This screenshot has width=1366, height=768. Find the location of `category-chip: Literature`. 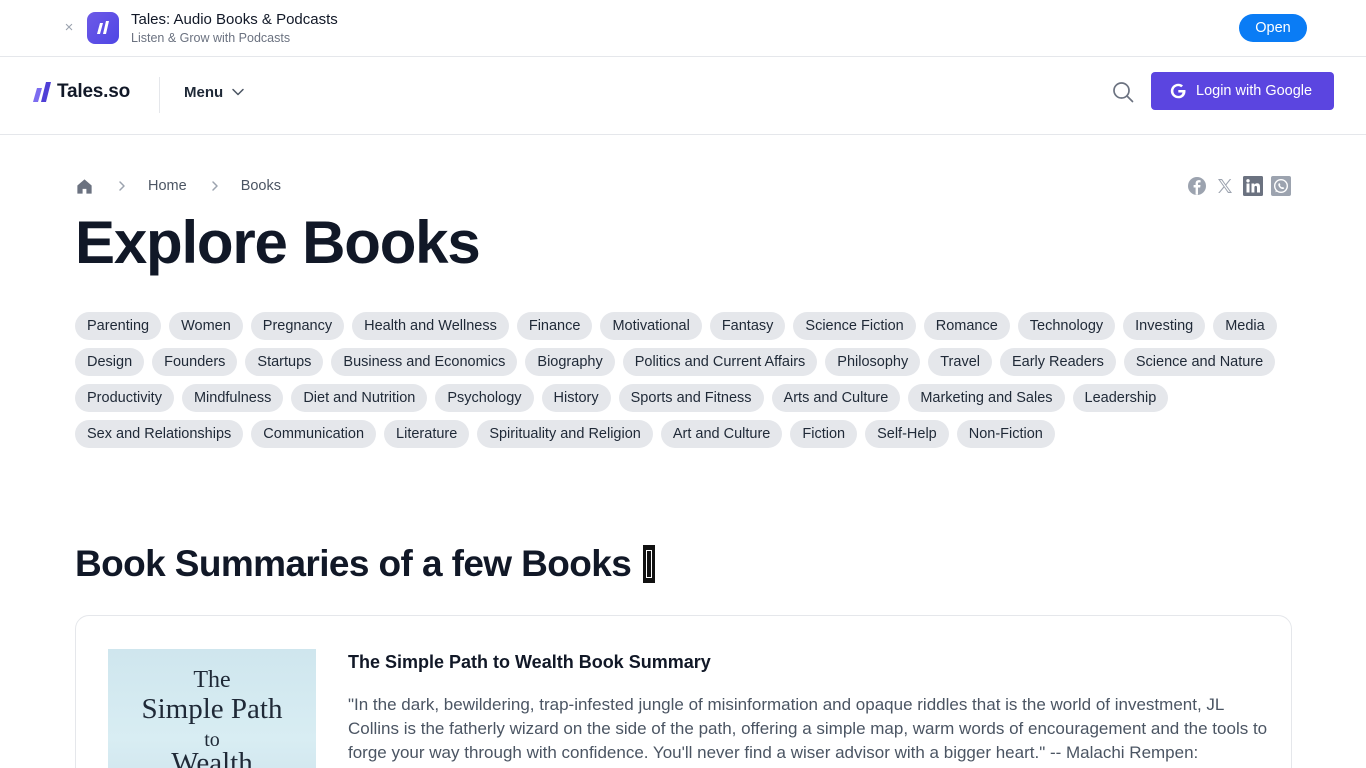

category-chip: Literature is located at coordinates (427, 434).